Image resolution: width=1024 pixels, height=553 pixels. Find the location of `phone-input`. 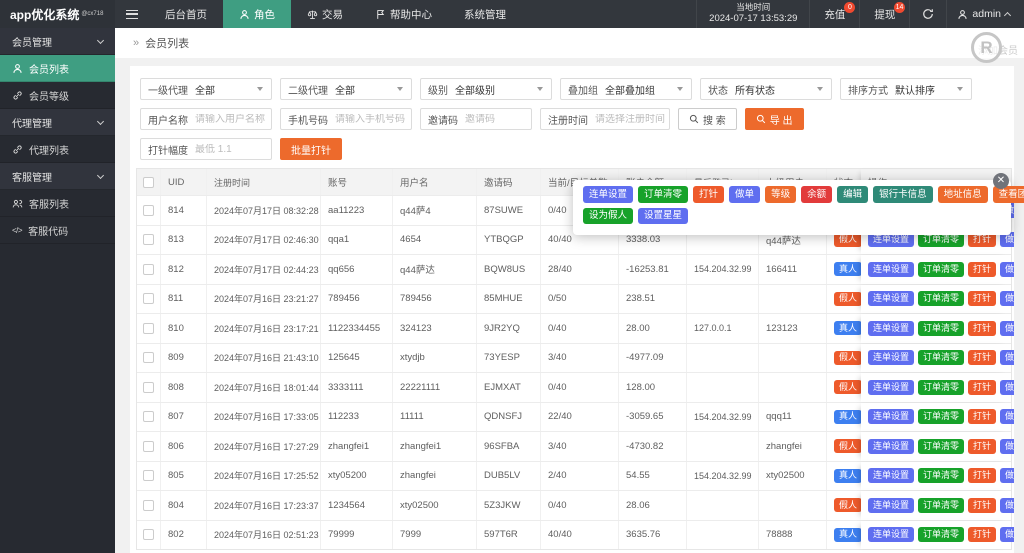

phone-input is located at coordinates (373, 119).